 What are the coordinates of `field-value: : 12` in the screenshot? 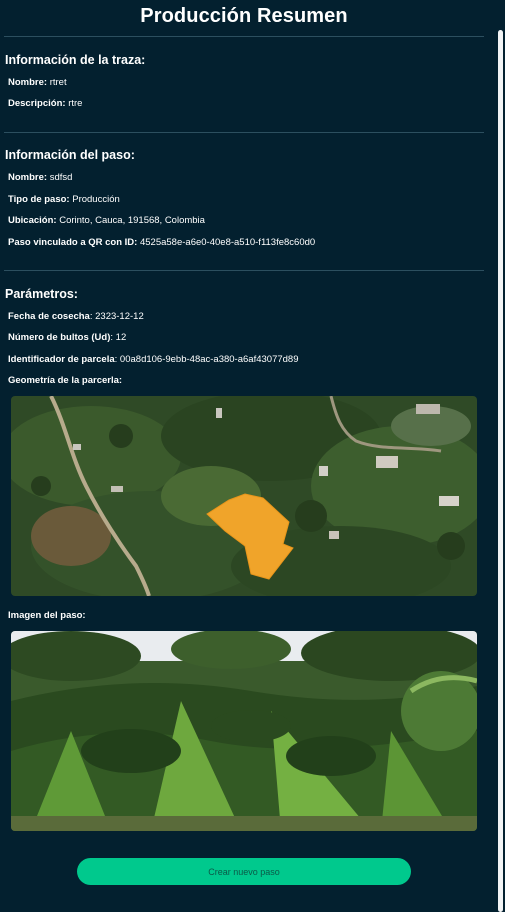 It's located at (118, 337).